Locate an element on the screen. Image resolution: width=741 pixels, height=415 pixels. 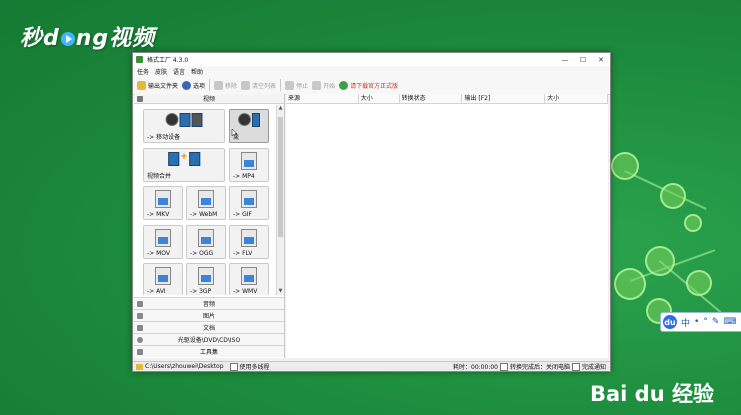
mov-file-icon is located at coordinates (163, 238).